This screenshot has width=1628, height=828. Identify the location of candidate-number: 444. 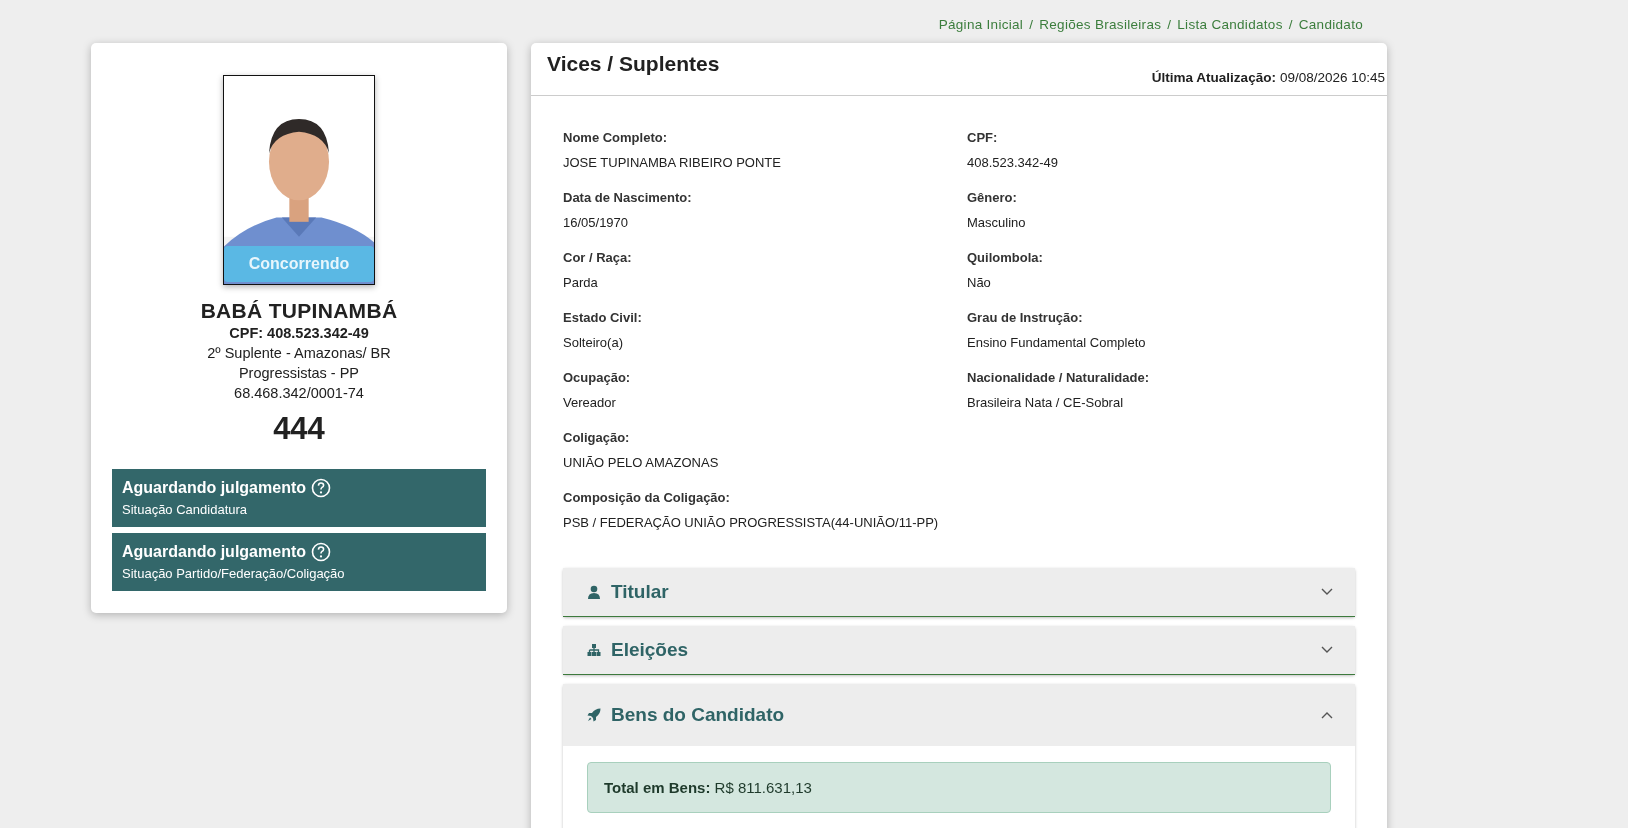
(299, 429).